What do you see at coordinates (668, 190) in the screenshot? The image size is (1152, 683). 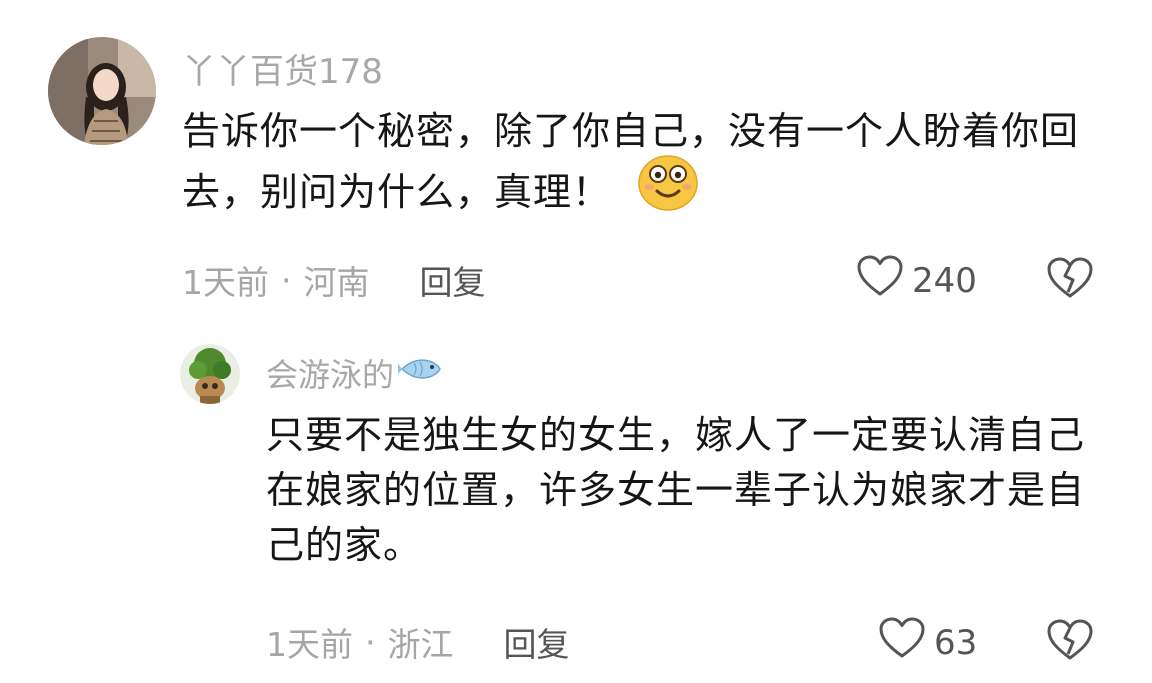 I see `smile-emoji-icon` at bounding box center [668, 190].